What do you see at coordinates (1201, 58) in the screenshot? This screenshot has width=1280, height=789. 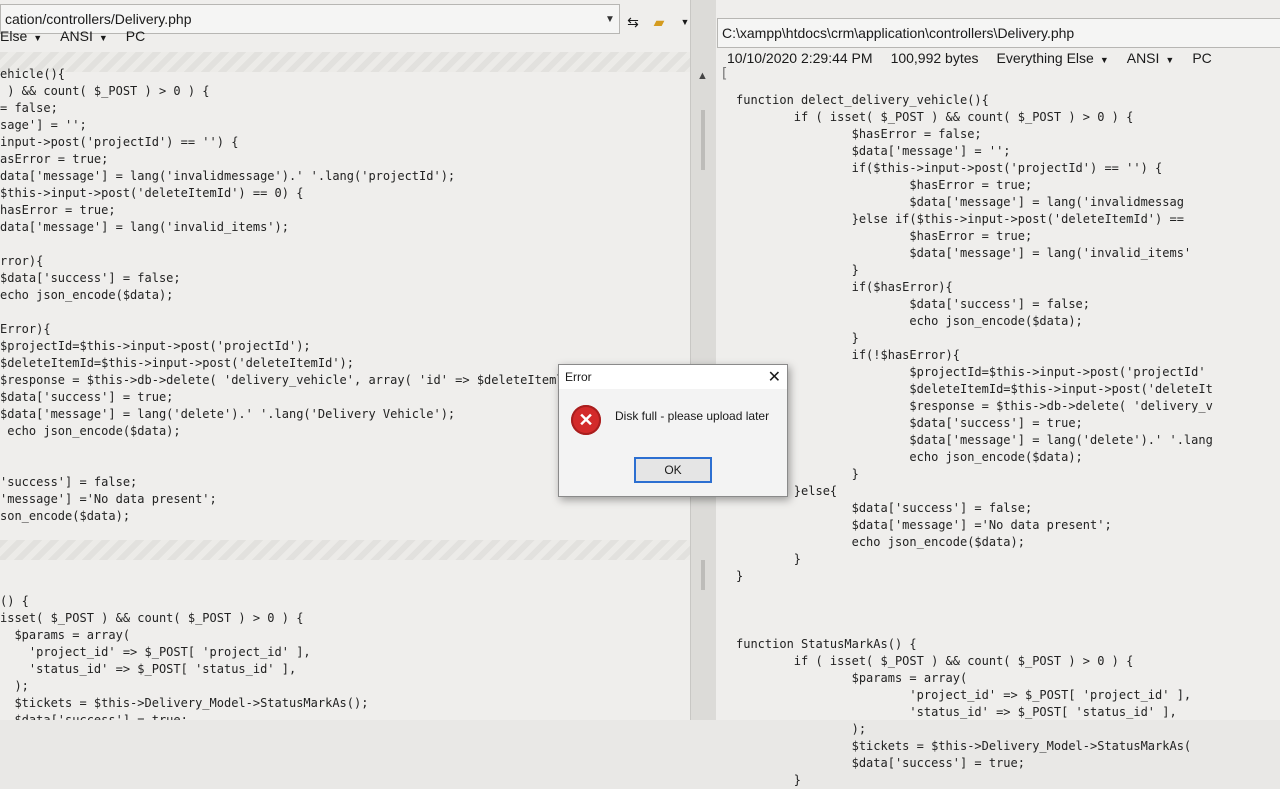 I see `right-line-ending: PC` at bounding box center [1201, 58].